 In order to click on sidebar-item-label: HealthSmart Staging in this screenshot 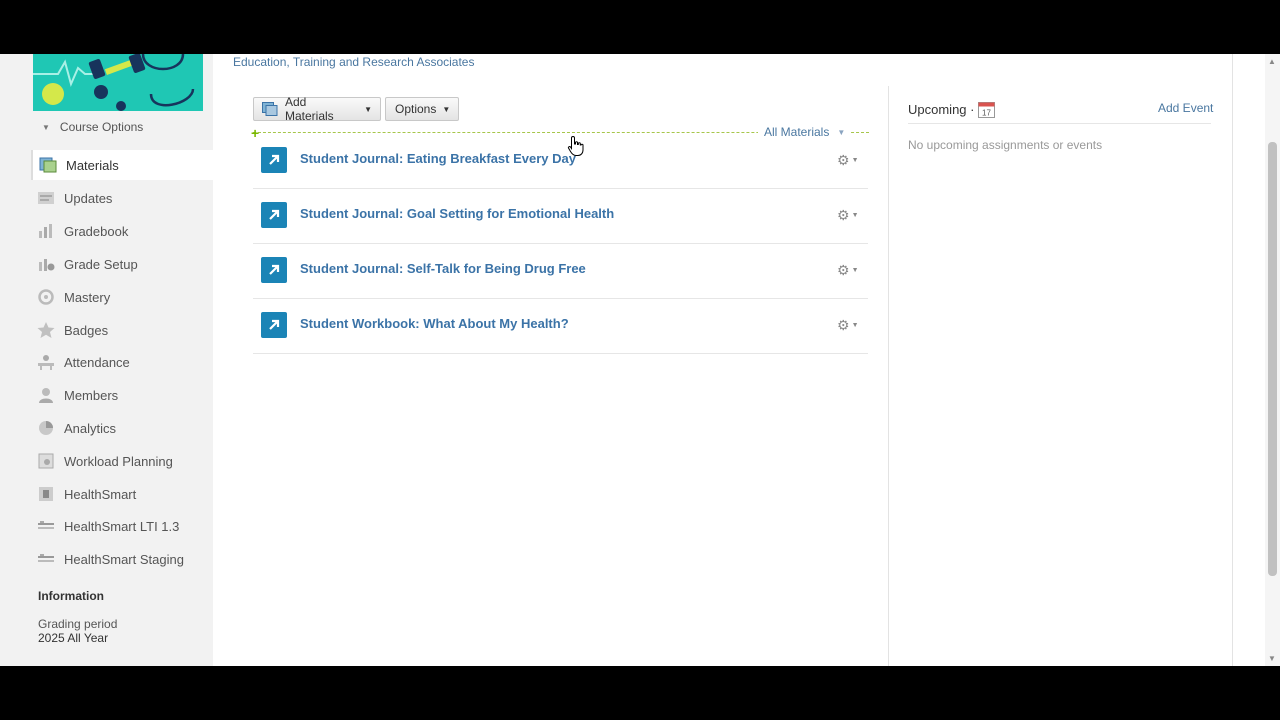, I will do `click(124, 559)`.